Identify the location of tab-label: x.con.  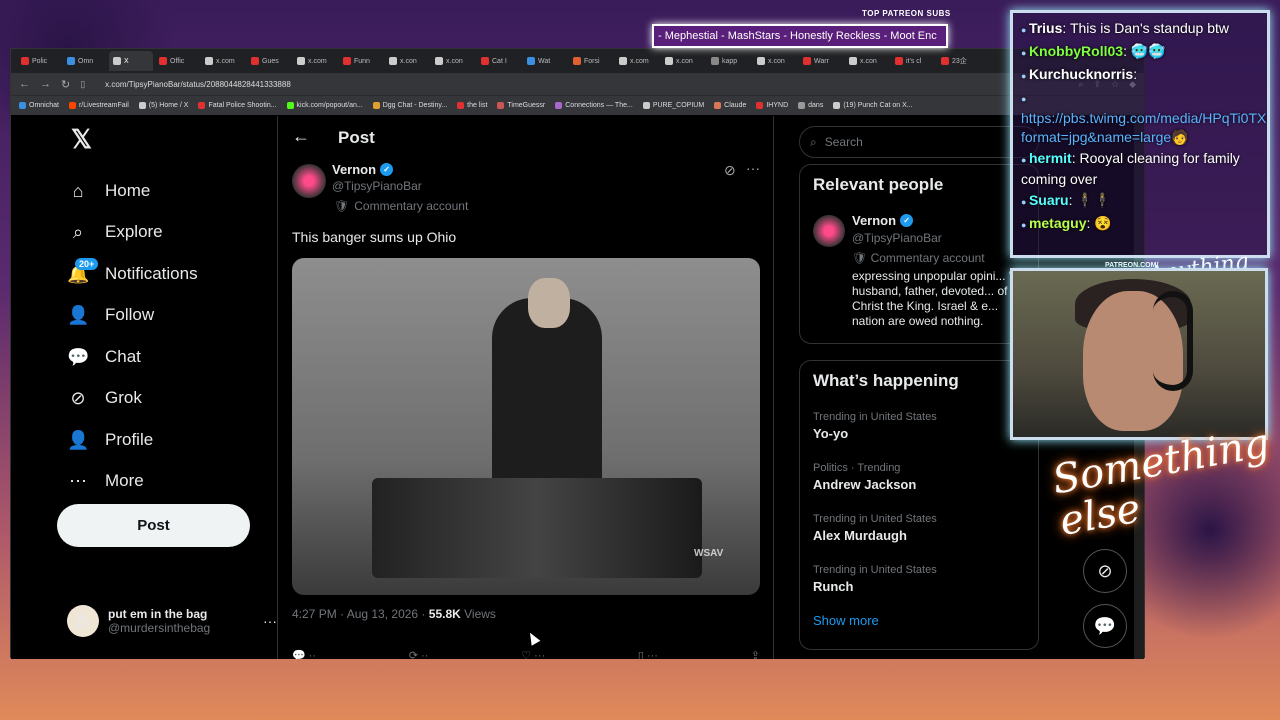
(776, 61).